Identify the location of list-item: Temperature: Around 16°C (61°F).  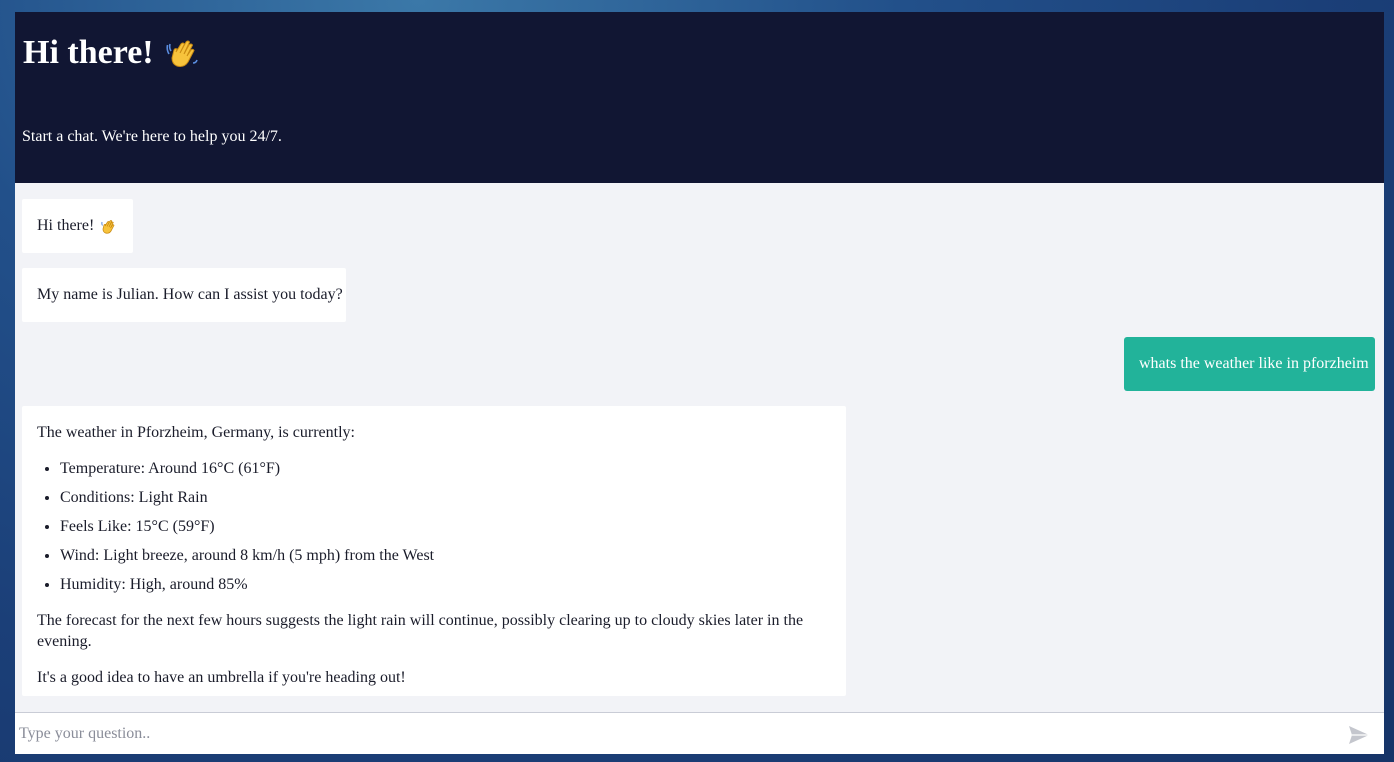
(445, 469).